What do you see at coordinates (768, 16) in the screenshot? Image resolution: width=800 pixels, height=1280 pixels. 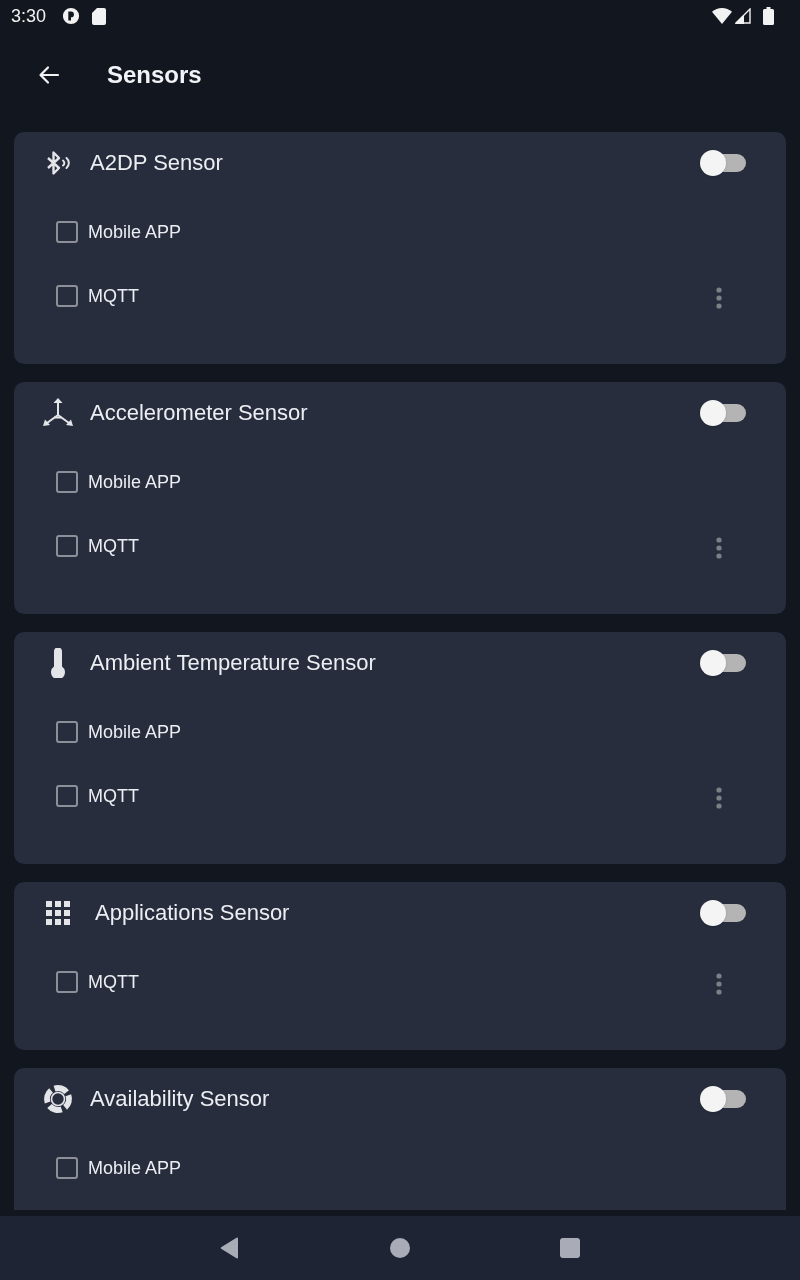 I see `battery-icon` at bounding box center [768, 16].